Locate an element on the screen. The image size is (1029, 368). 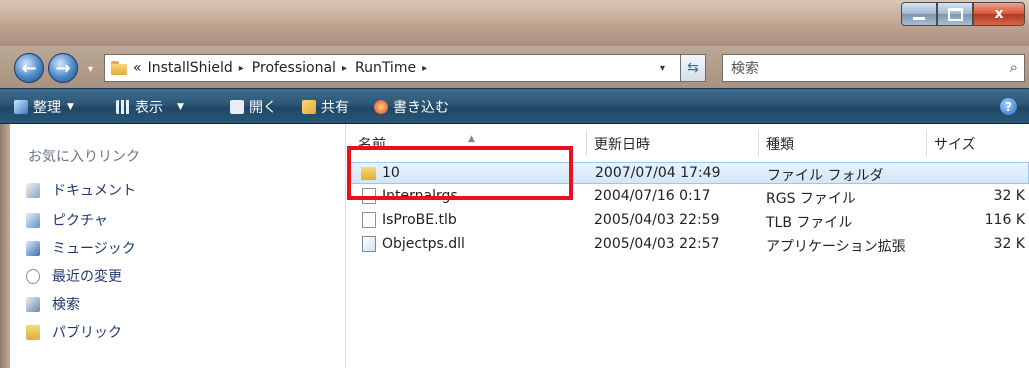
views-button: 表示 ▼ is located at coordinates (150, 107).